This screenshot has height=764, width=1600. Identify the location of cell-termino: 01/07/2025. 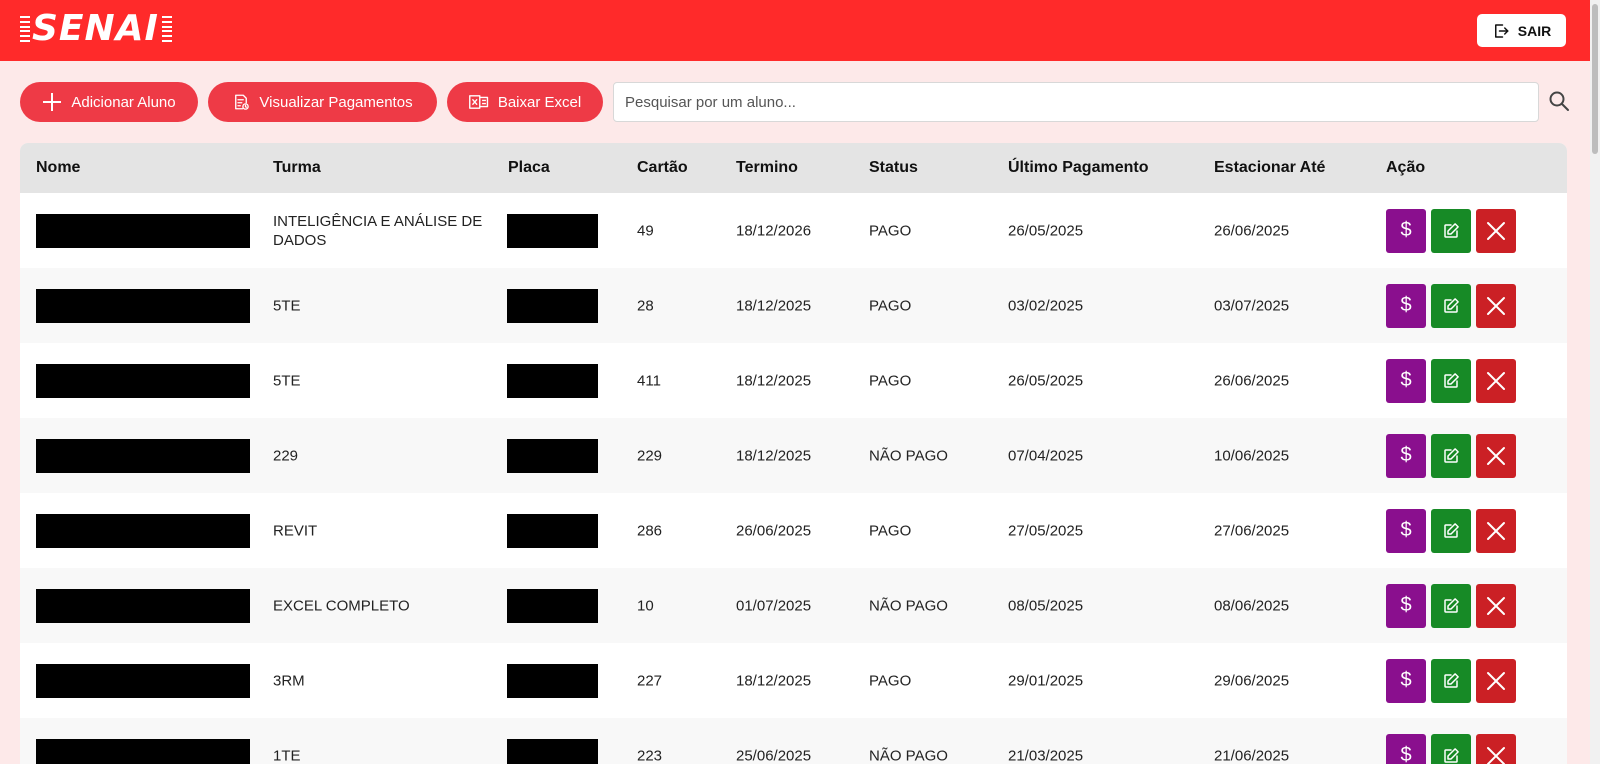
(774, 605).